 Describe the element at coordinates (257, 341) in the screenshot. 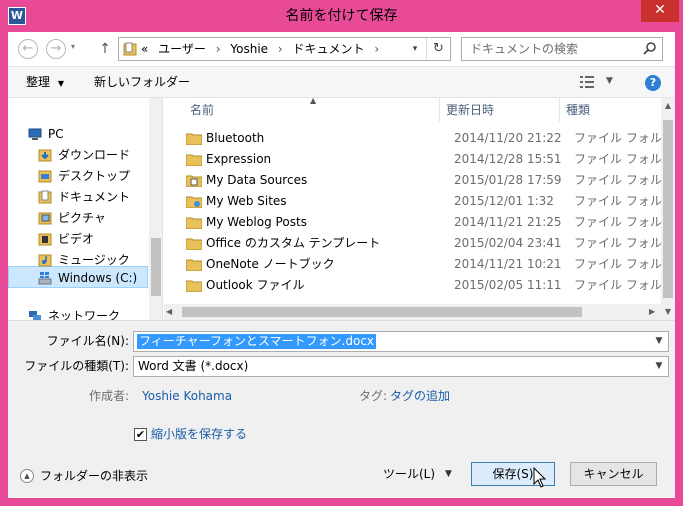

I see `filename-value: フィーチャーフォンとスマートフォン.docx` at that location.